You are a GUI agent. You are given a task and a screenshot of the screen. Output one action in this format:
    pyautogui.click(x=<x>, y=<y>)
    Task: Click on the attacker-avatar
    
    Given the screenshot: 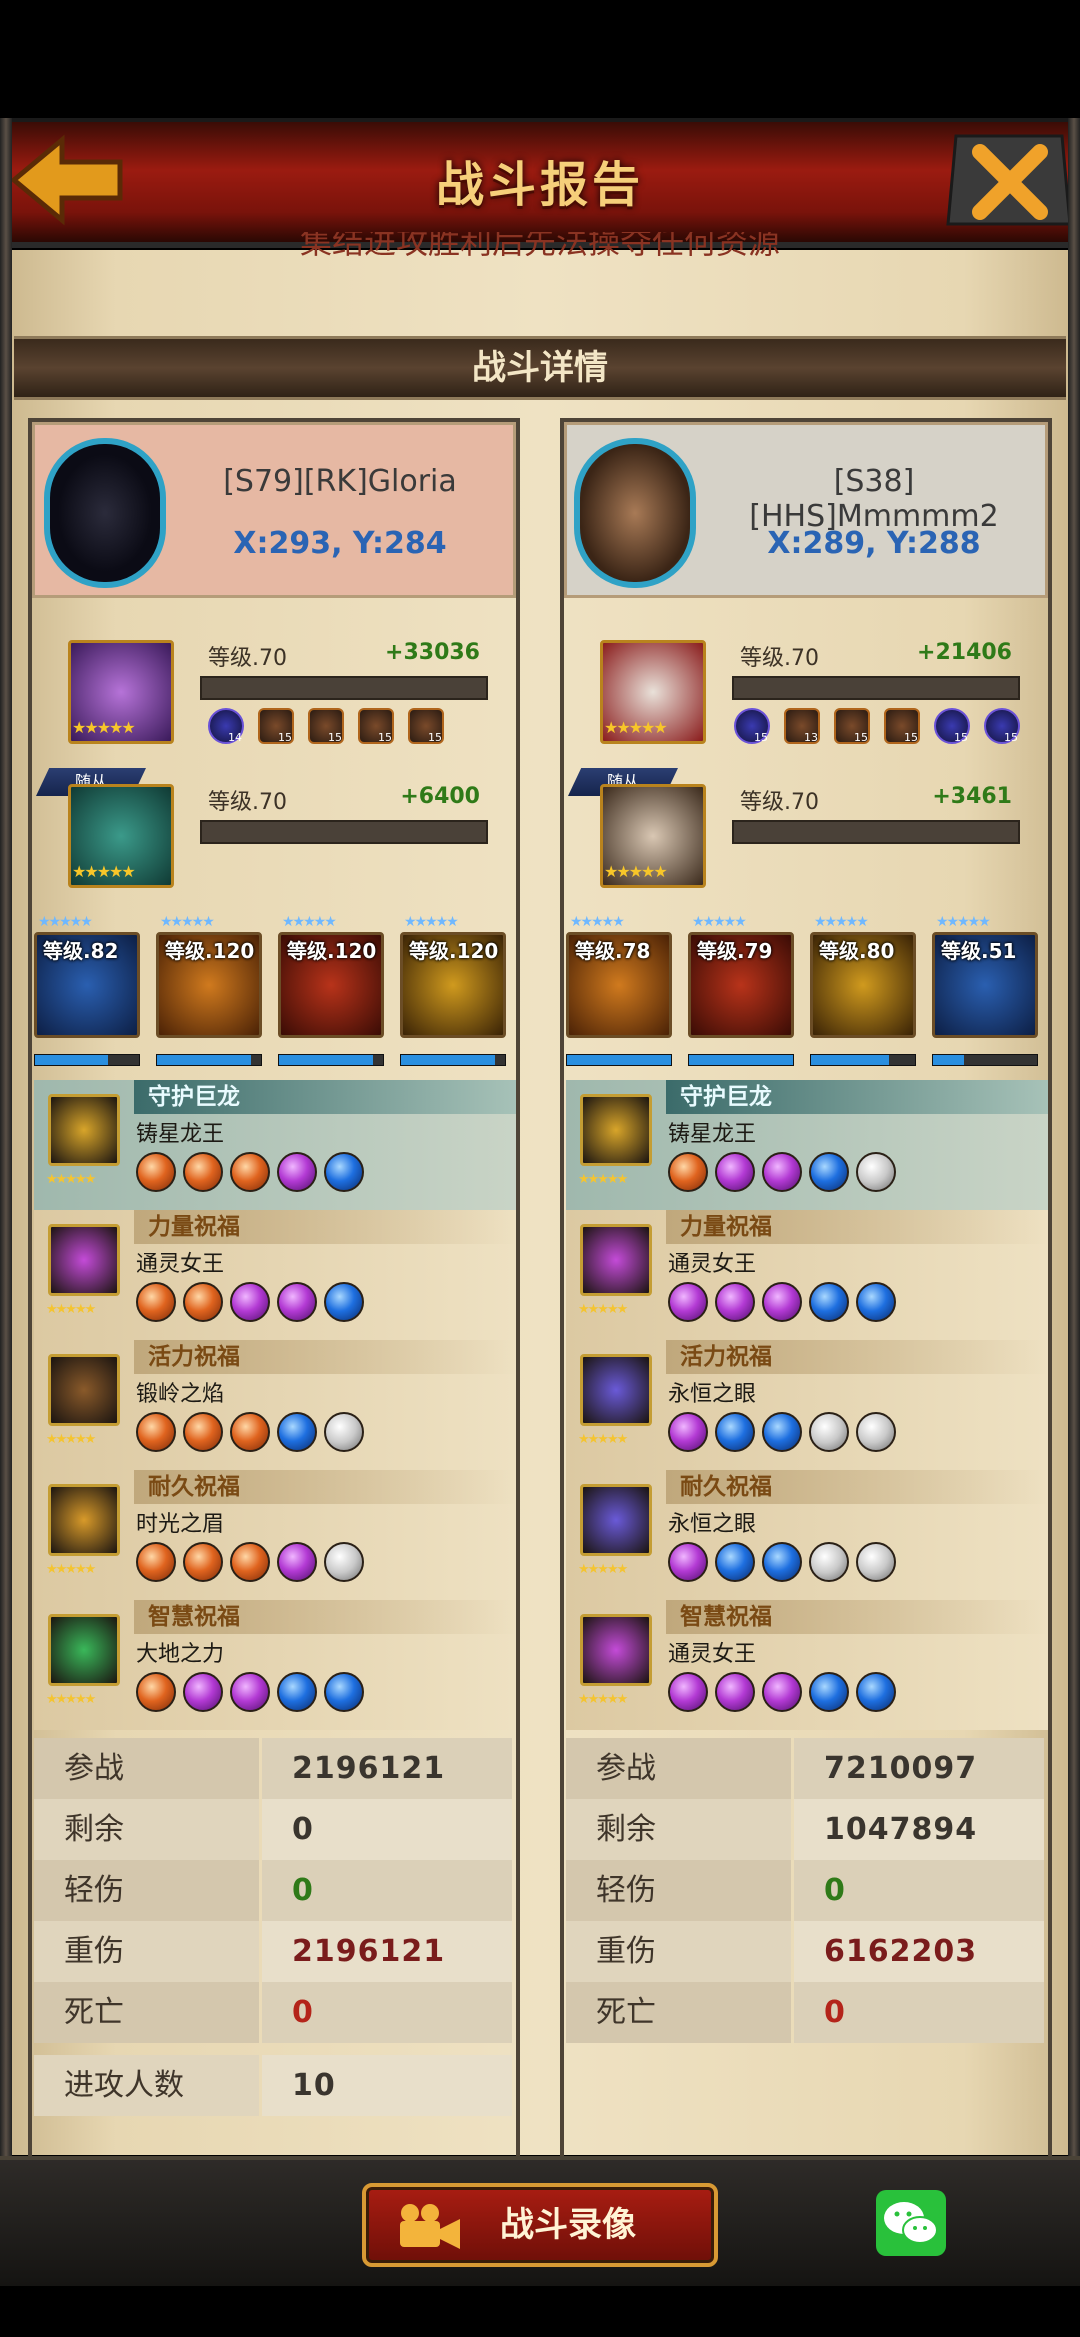 What is the action you would take?
    pyautogui.click(x=105, y=513)
    